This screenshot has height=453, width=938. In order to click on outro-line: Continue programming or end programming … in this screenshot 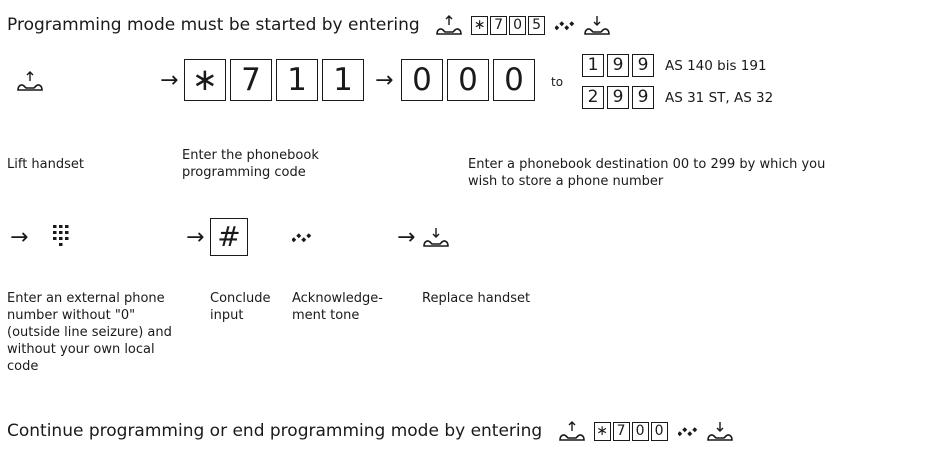, I will do `click(370, 431)`.